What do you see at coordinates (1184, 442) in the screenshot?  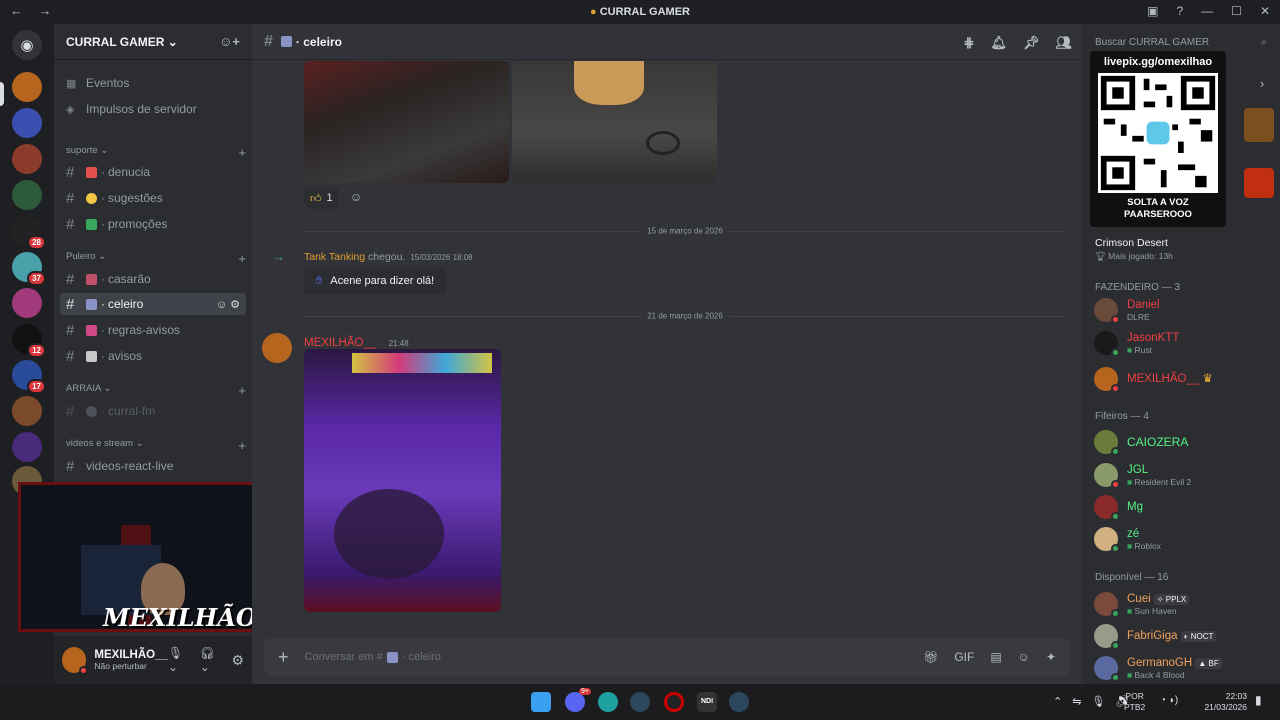 I see `member-item: CAIOZERA` at bounding box center [1184, 442].